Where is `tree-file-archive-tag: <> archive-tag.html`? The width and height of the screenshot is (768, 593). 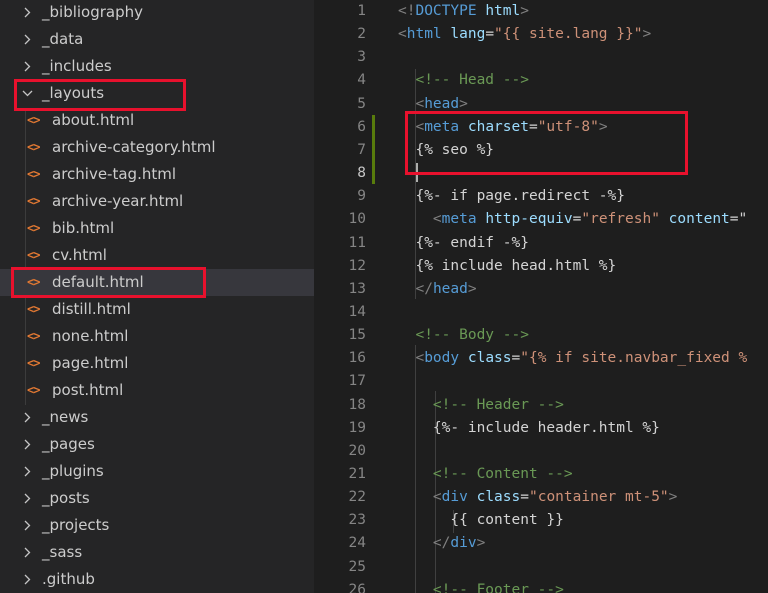 tree-file-archive-tag: <> archive-tag.html is located at coordinates (157, 174).